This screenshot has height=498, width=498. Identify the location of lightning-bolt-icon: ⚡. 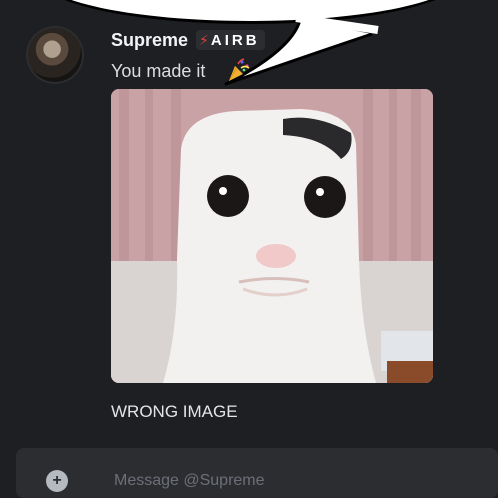
(204, 39).